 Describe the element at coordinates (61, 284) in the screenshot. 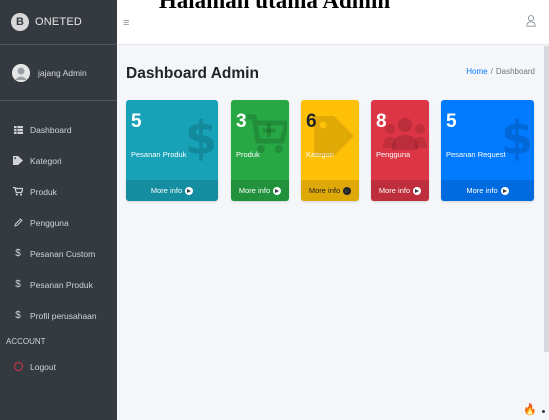

I see `sidebar-item-label: Pesanan Produk` at that location.